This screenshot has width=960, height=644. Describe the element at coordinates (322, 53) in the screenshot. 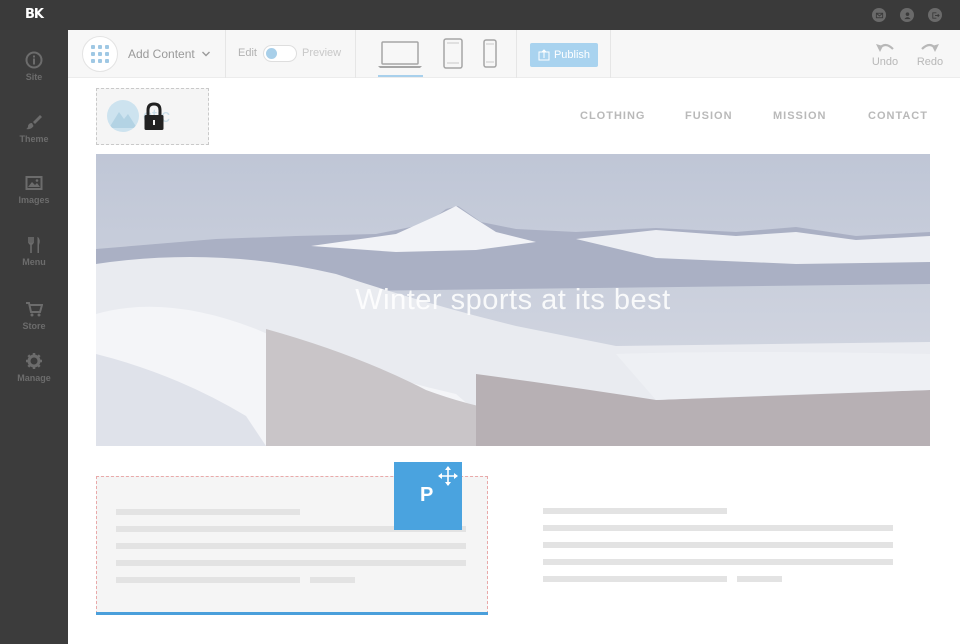

I see `preview-label: Preview` at that location.